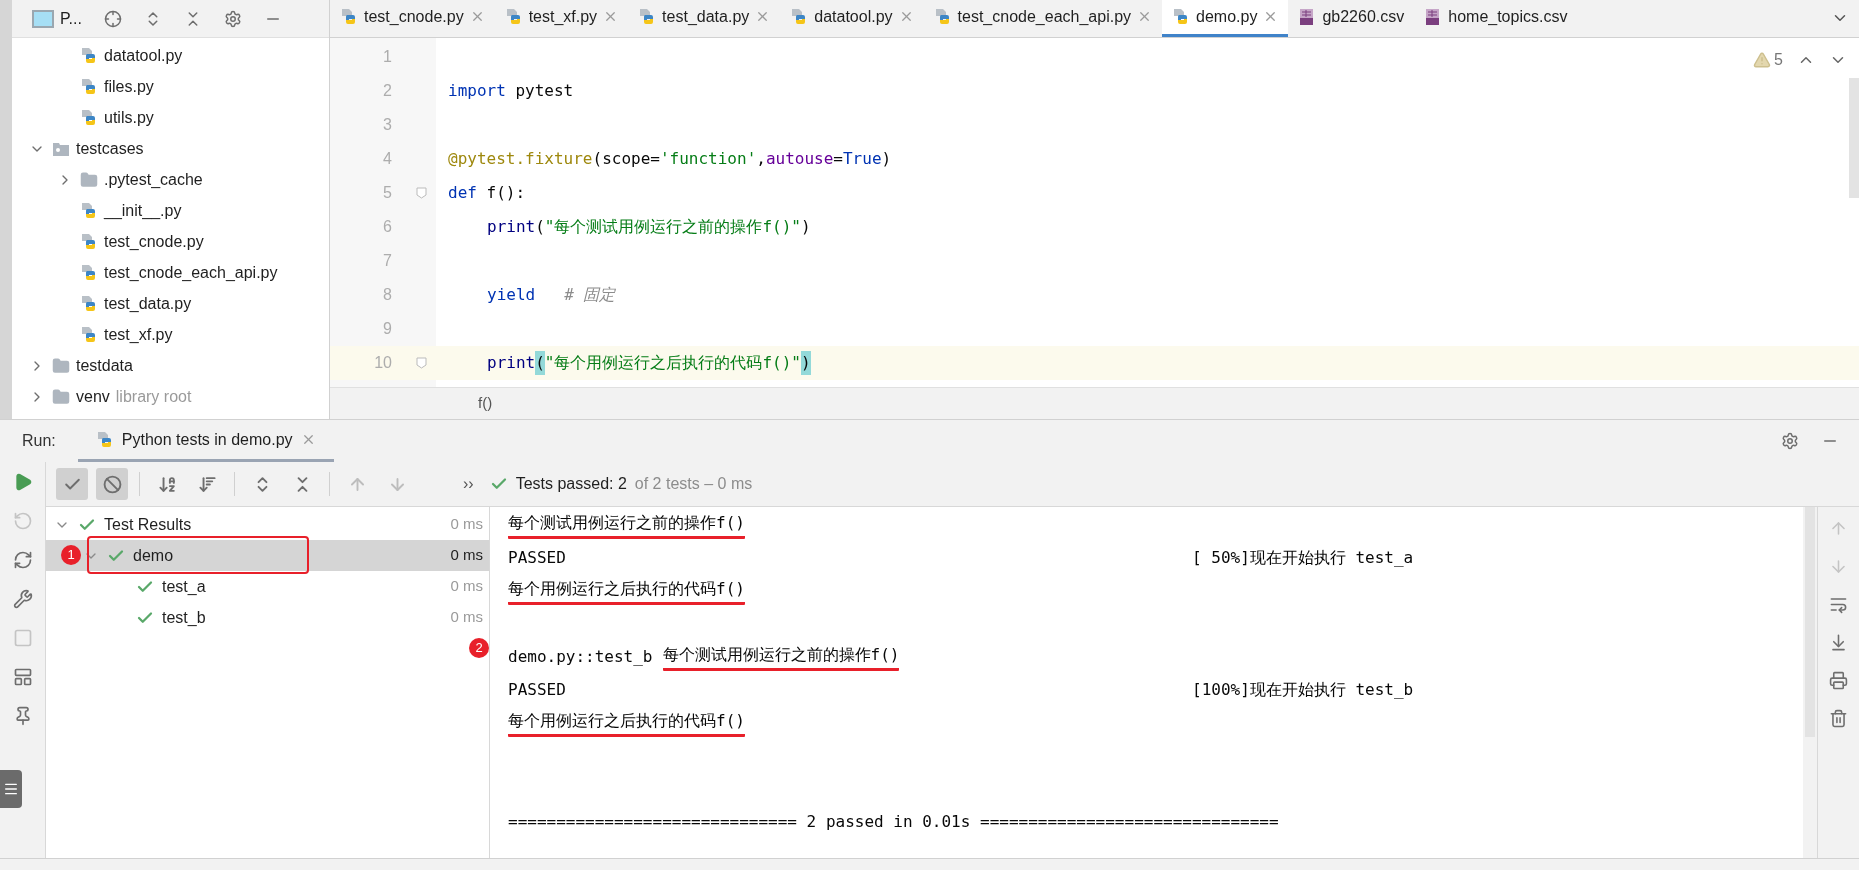 Image resolution: width=1859 pixels, height=870 pixels. Describe the element at coordinates (672, 363) in the screenshot. I see `code-token: "每个用例运行之后执行的代码f()"` at that location.